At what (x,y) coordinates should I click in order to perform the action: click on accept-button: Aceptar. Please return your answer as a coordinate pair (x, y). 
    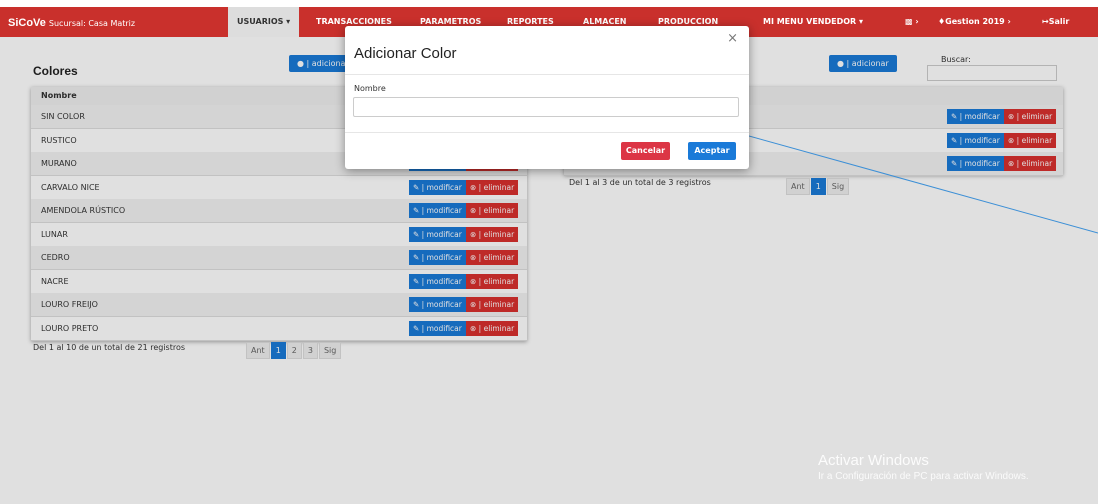
    Looking at the image, I should click on (712, 151).